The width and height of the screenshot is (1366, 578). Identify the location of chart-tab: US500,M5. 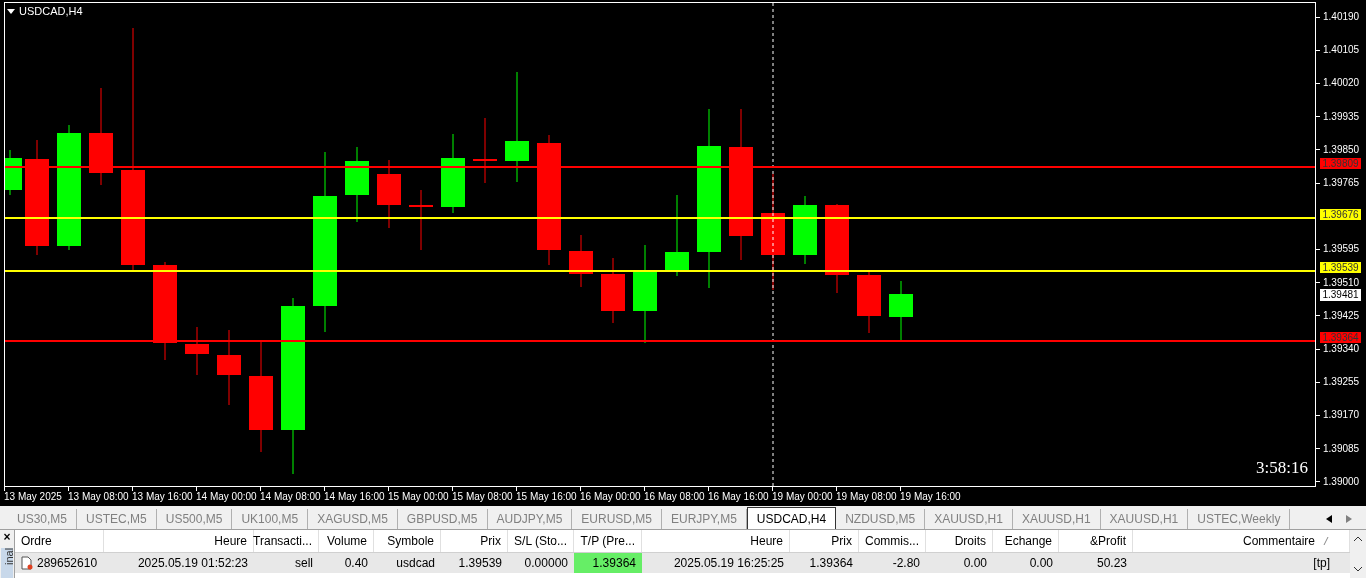
(194, 519).